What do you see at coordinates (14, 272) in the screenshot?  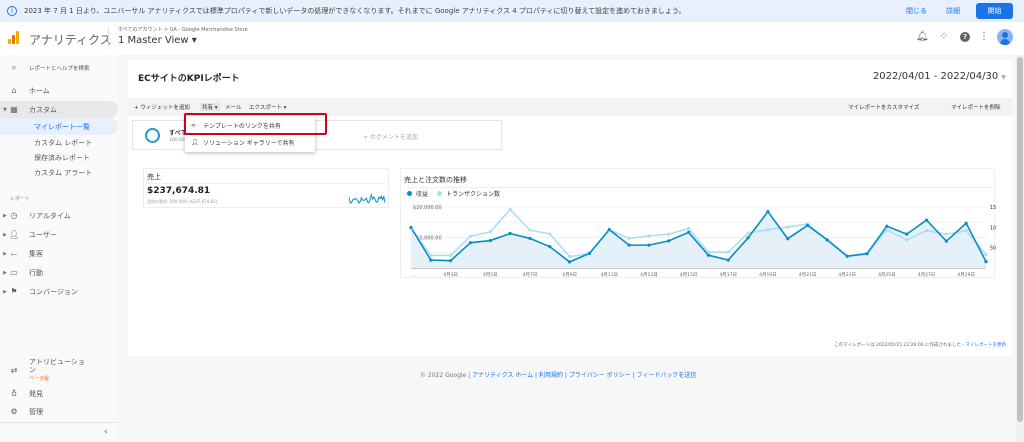 I see `behavior-icon: ▭` at bounding box center [14, 272].